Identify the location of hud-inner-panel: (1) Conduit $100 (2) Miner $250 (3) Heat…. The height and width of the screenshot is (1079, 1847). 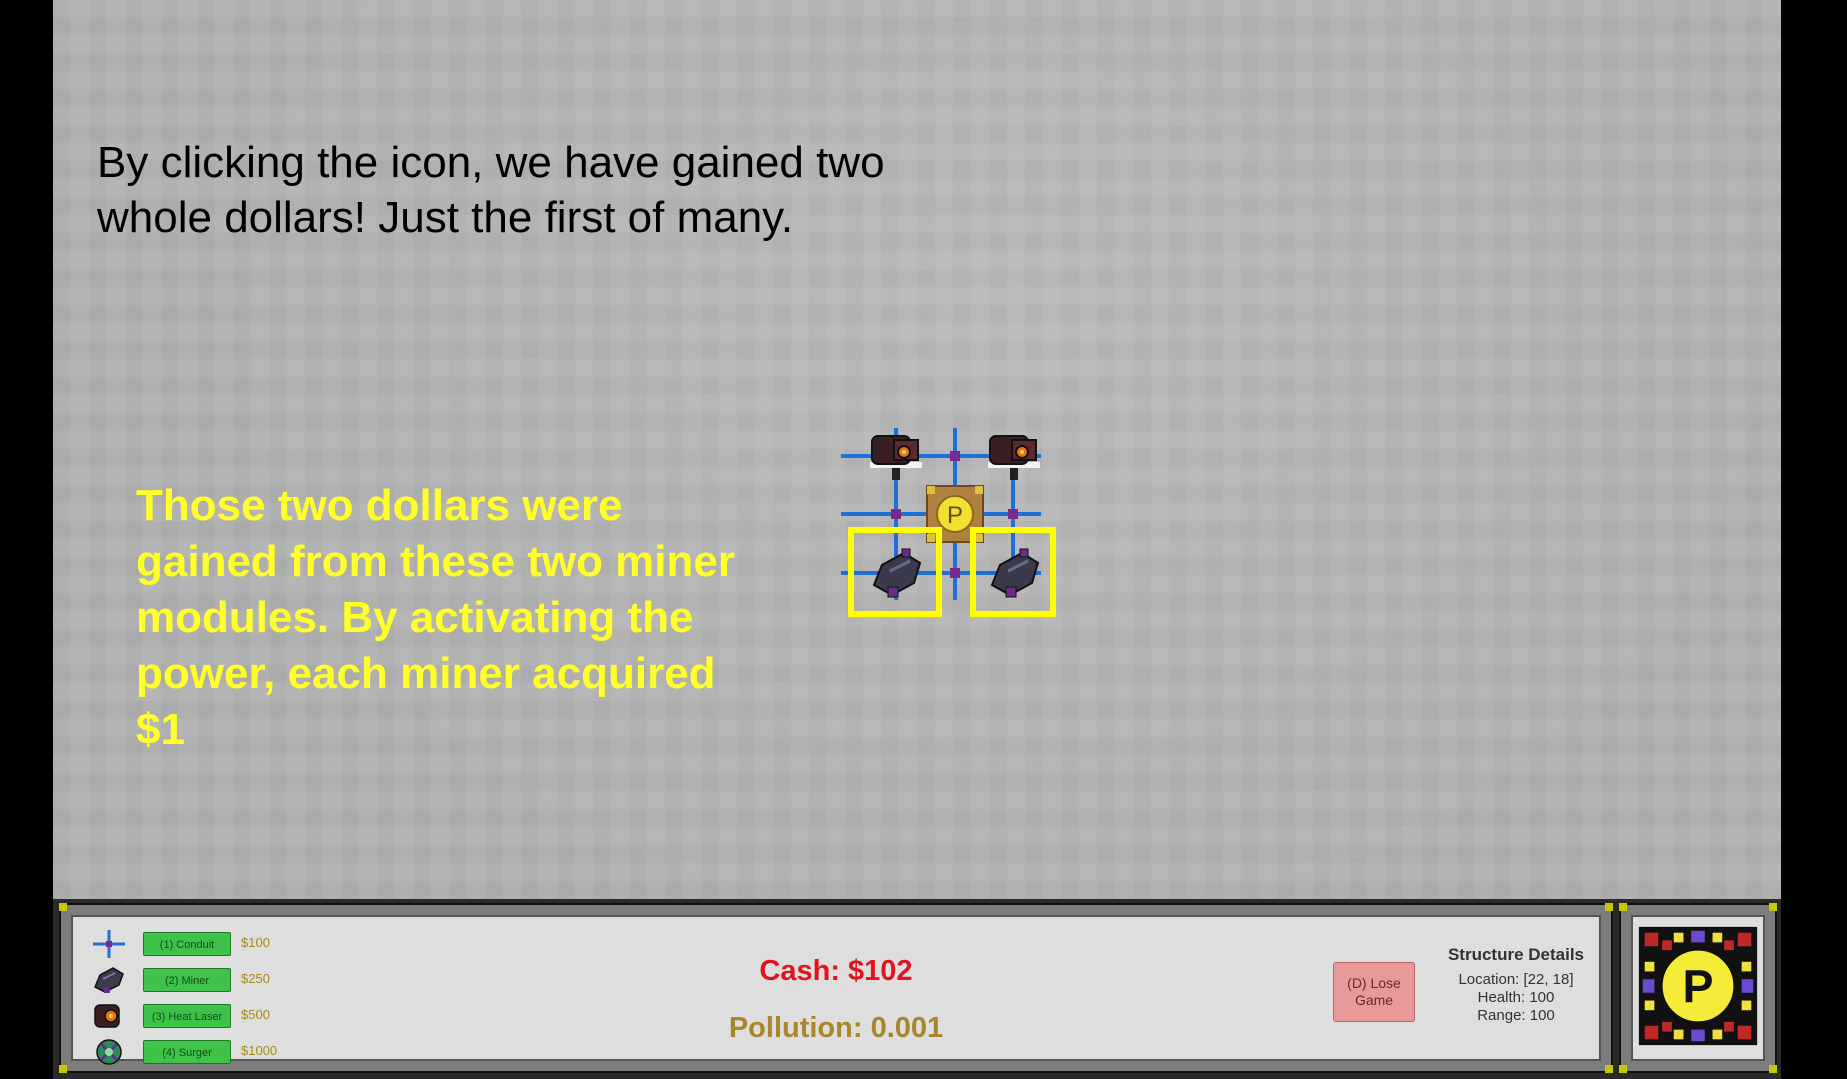
(836, 990).